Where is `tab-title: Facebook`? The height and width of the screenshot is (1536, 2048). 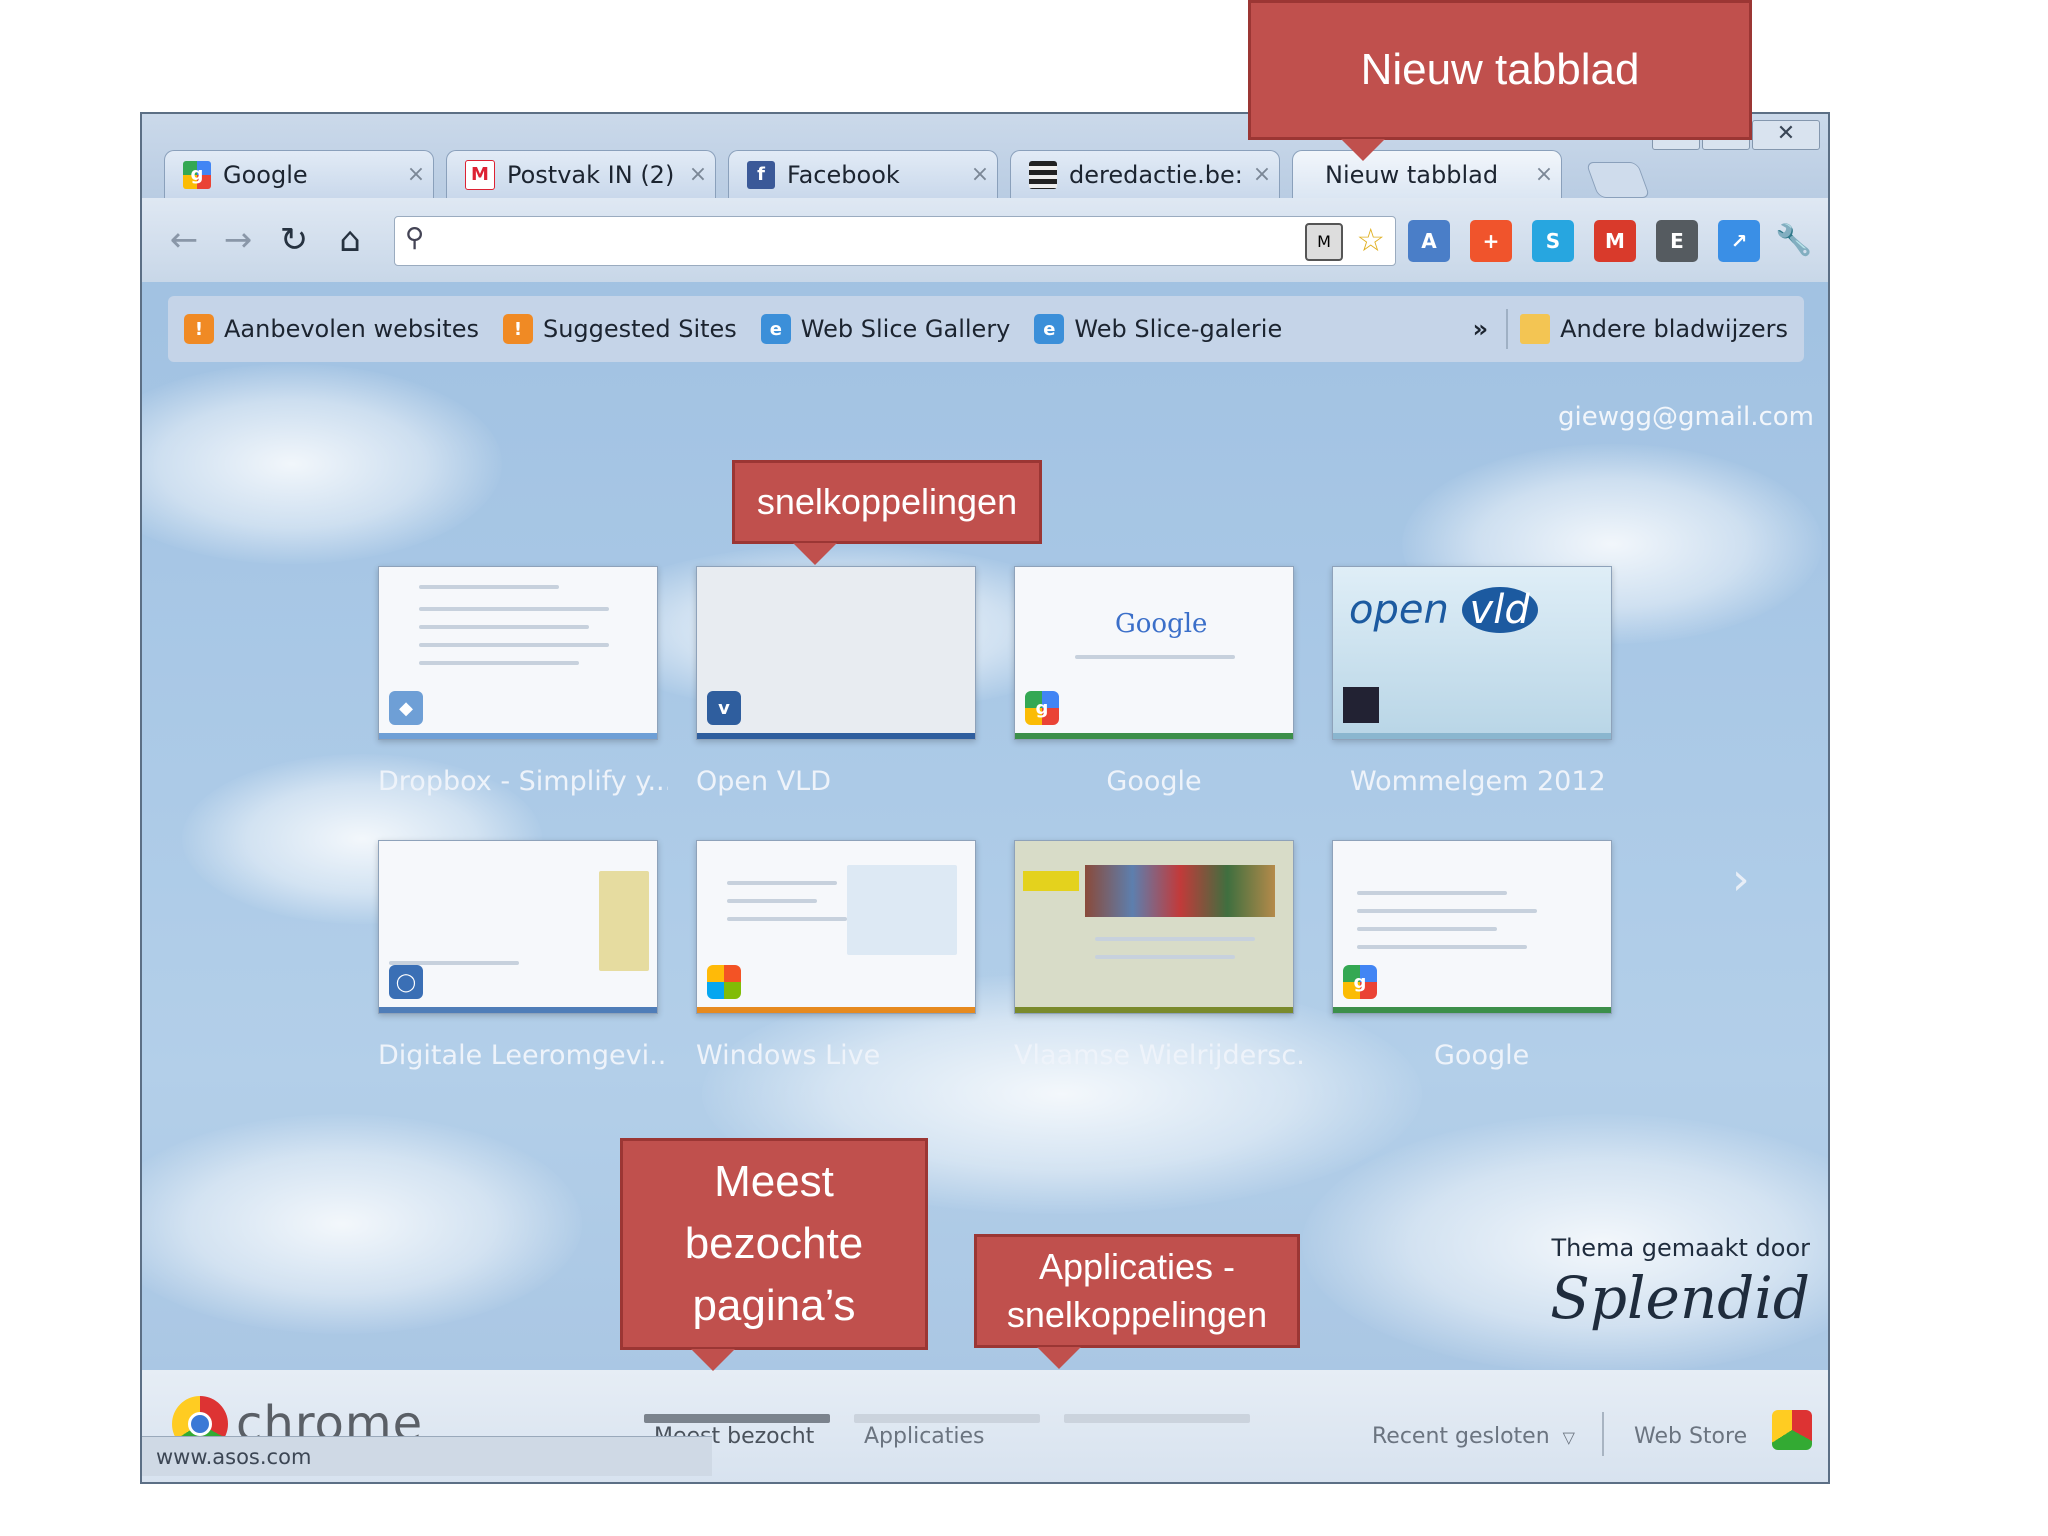 tab-title: Facebook is located at coordinates (843, 174).